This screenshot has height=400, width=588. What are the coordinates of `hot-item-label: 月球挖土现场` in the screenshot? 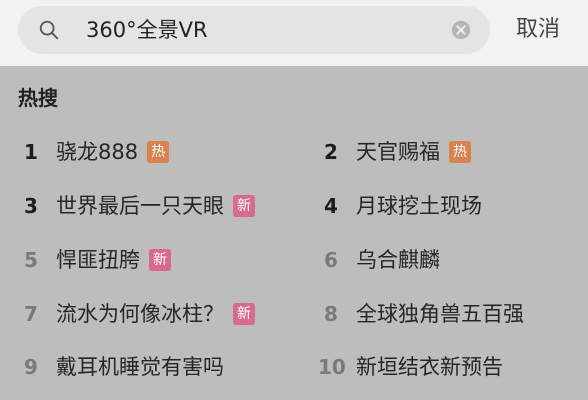 It's located at (419, 206).